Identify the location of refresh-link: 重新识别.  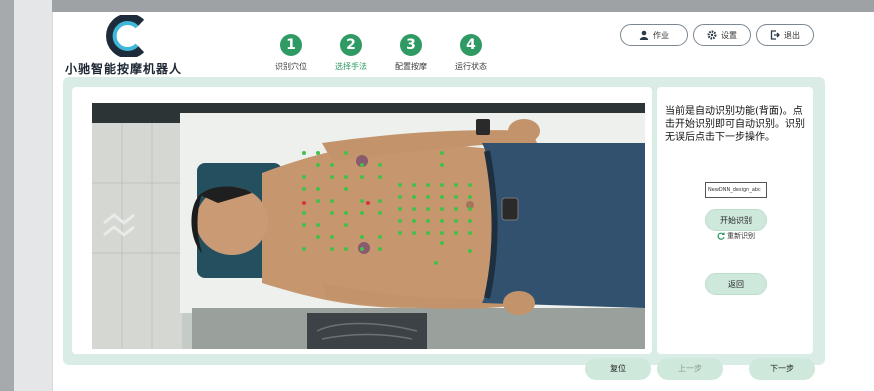
(736, 236).